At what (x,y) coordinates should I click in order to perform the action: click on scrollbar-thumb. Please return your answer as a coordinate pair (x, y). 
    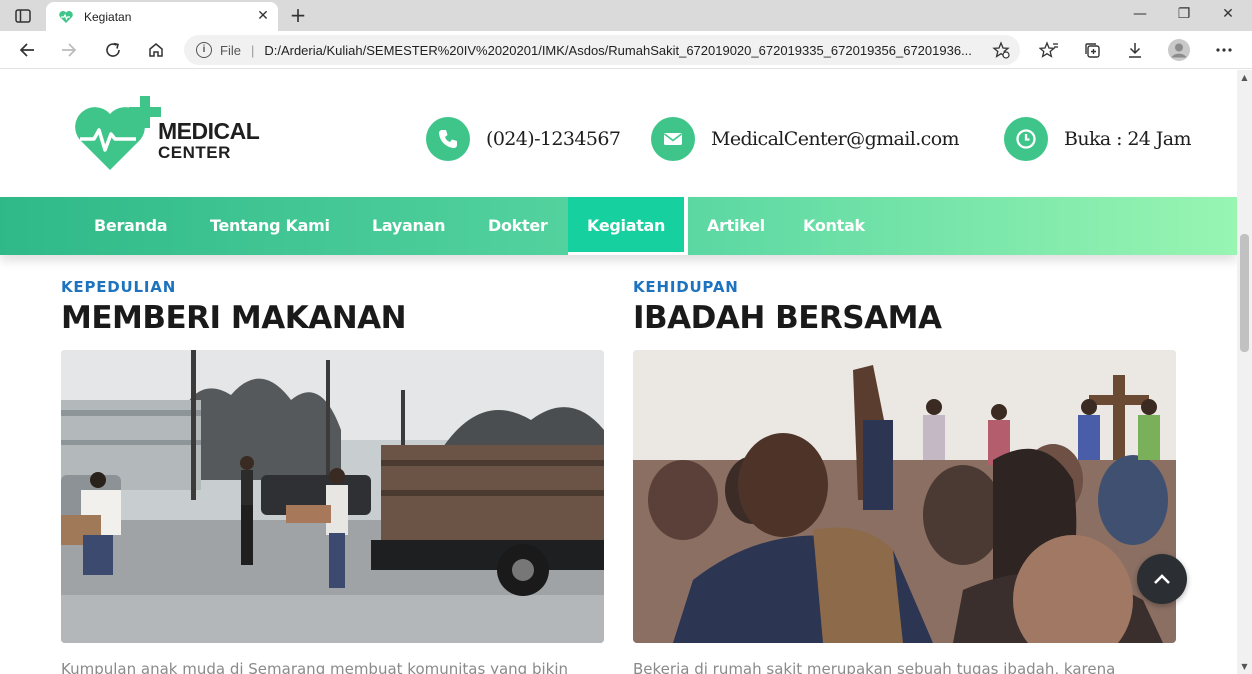
    Looking at the image, I should click on (1244, 293).